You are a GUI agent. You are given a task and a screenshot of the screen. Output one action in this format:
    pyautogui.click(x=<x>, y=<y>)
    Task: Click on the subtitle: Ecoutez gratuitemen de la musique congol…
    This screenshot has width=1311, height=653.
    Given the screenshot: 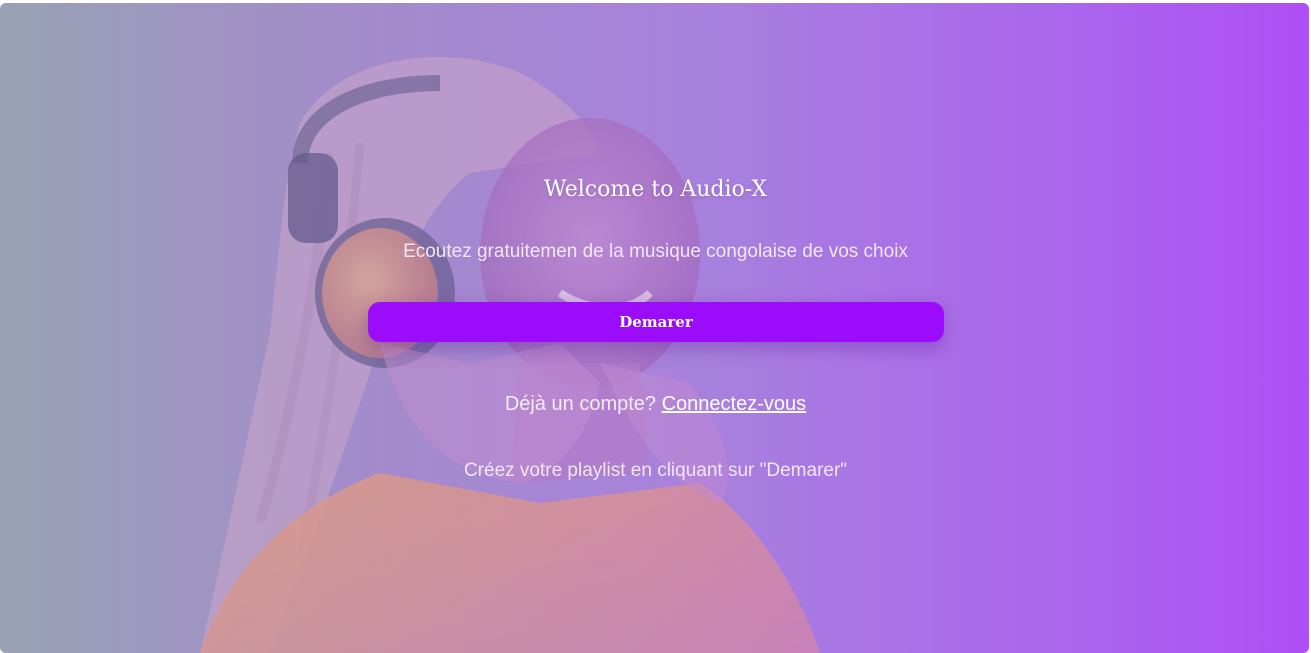 What is the action you would take?
    pyautogui.click(x=655, y=251)
    